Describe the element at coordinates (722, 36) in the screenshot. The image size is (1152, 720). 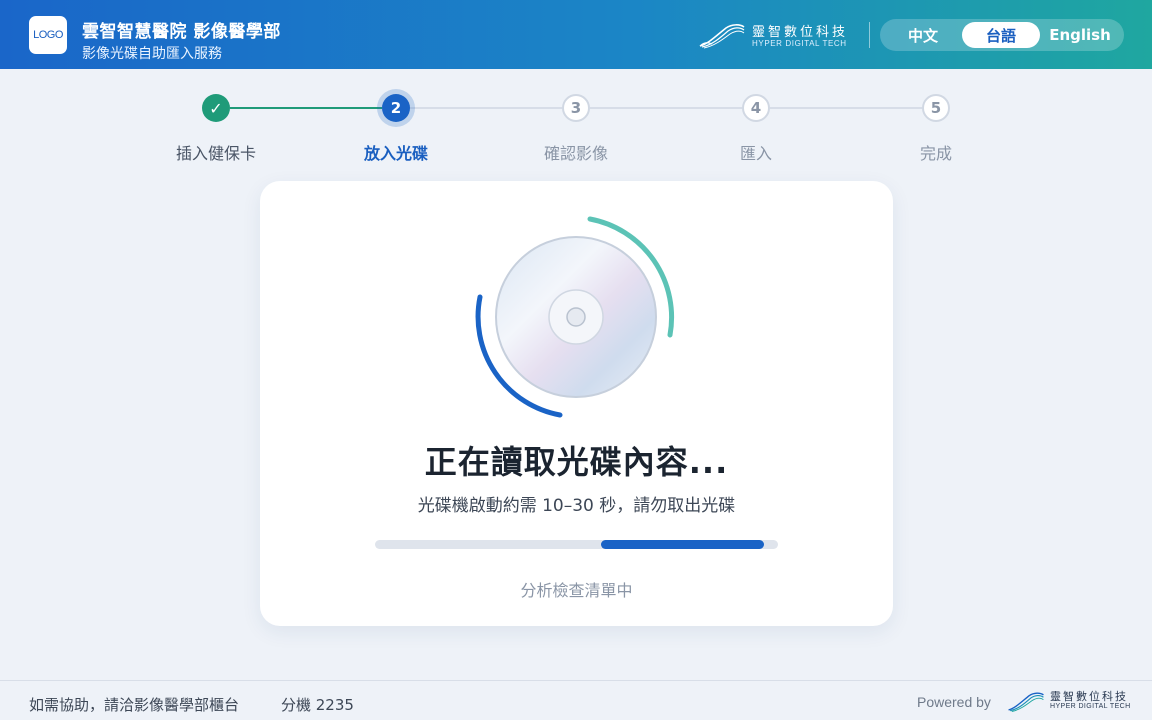
I see `wave-logo-icon` at that location.